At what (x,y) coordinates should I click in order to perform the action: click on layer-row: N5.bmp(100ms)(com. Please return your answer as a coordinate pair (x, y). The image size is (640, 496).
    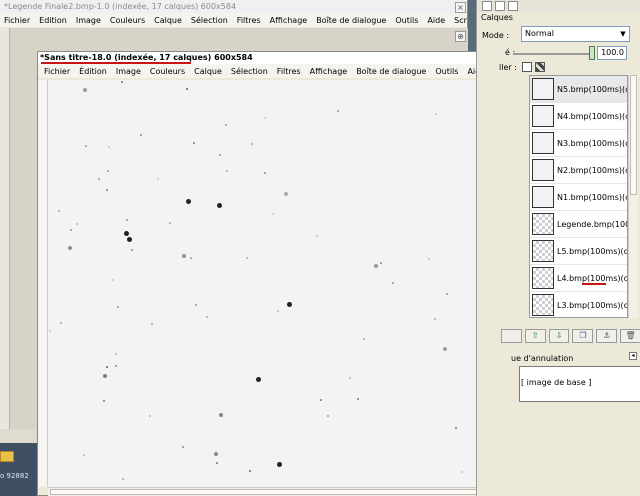
    Looking at the image, I should click on (578, 89).